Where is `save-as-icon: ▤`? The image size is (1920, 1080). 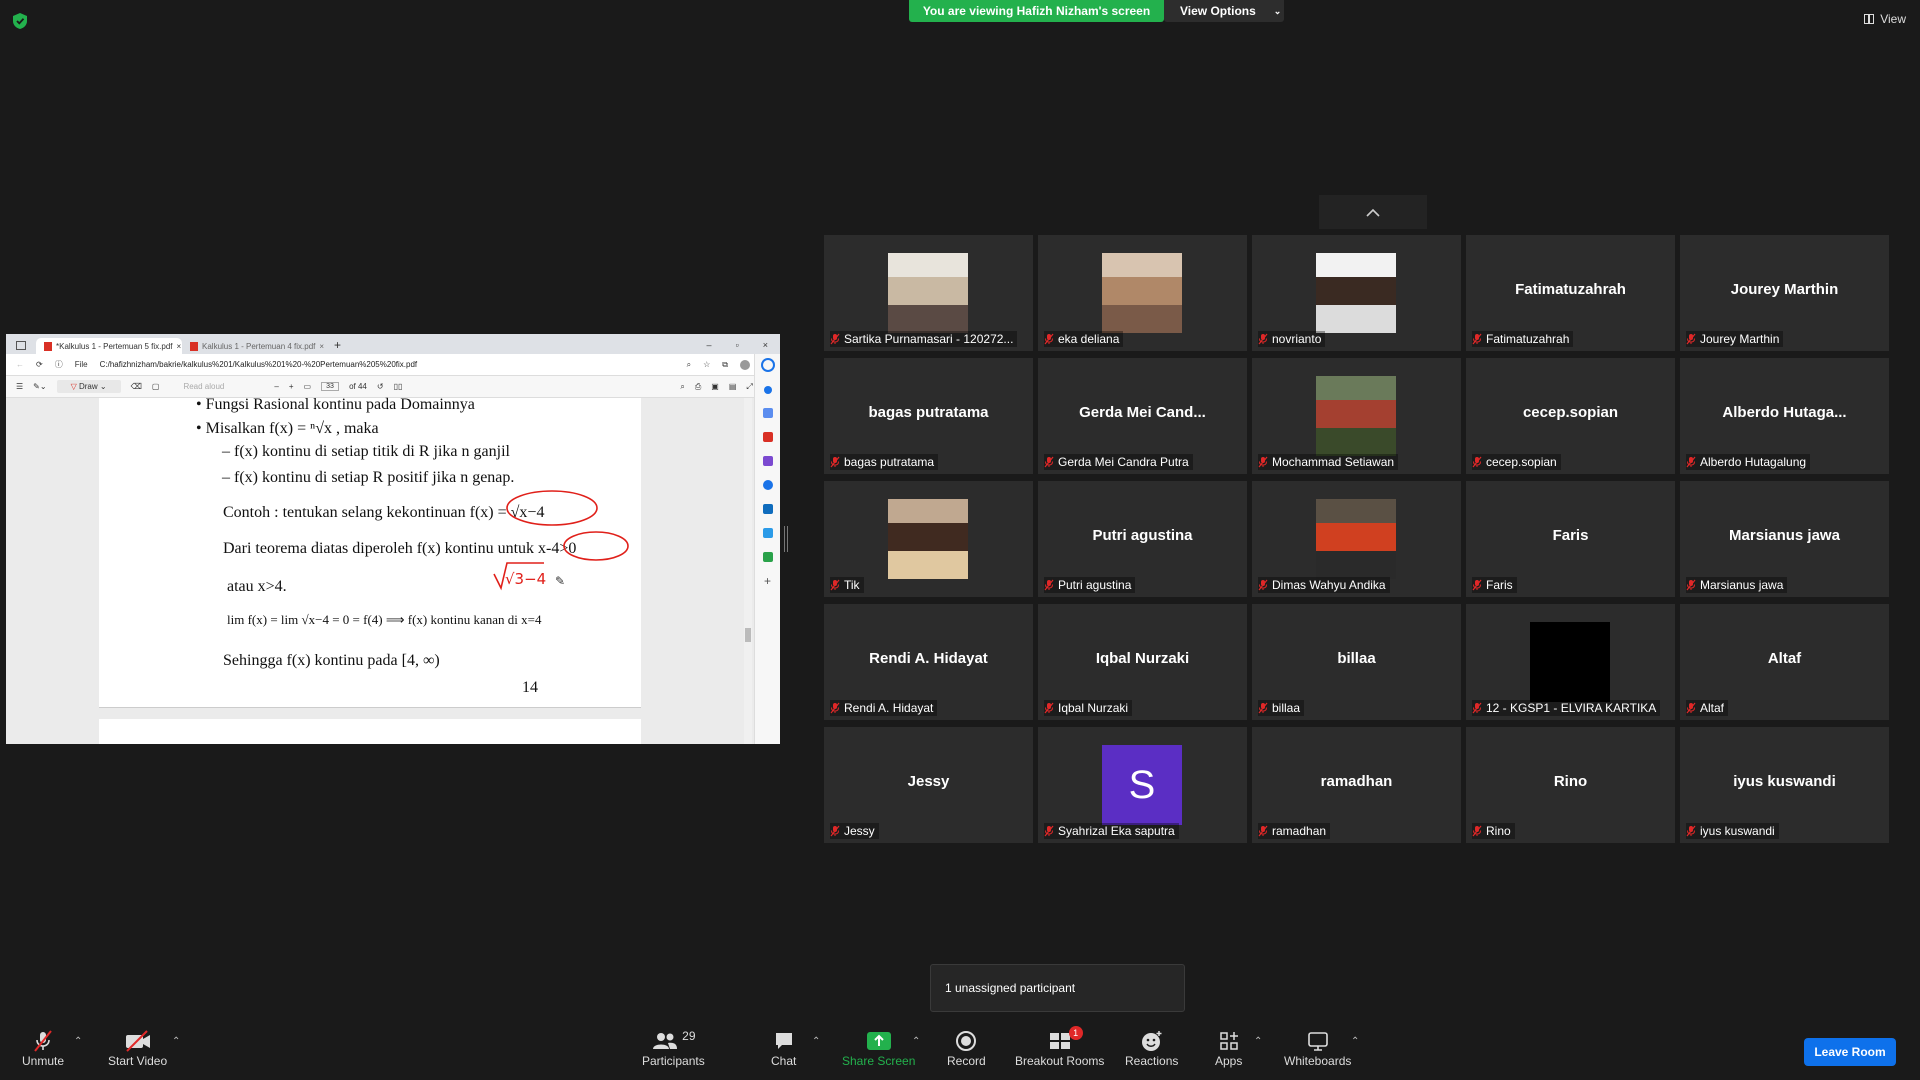
save-as-icon: ▤ is located at coordinates (733, 386).